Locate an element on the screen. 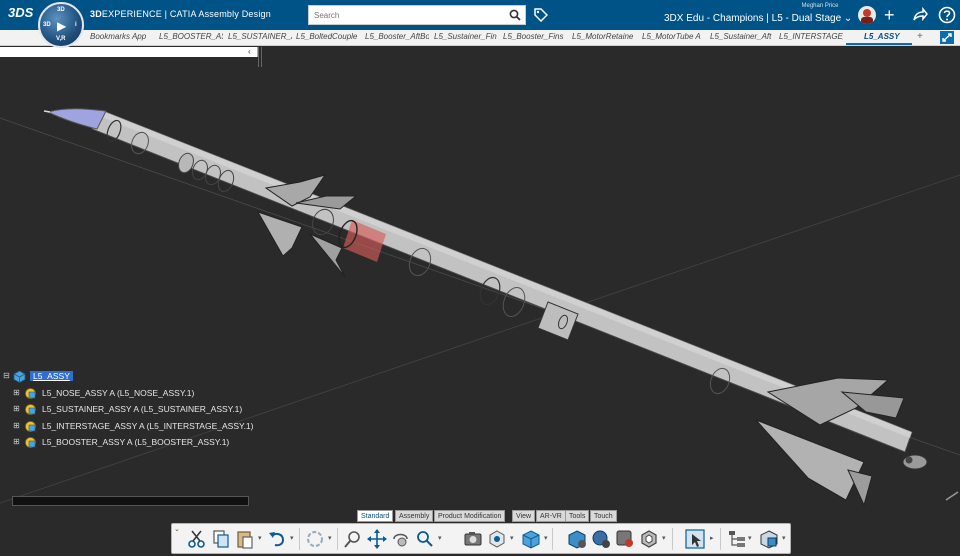  compass-widget: 3D 3D i V,R ▶ is located at coordinates (61, 25).